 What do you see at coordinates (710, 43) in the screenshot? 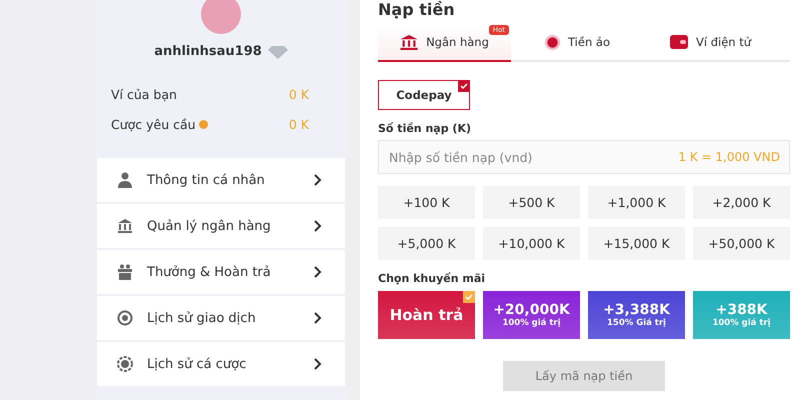
I see `tab: Ví điện tử` at bounding box center [710, 43].